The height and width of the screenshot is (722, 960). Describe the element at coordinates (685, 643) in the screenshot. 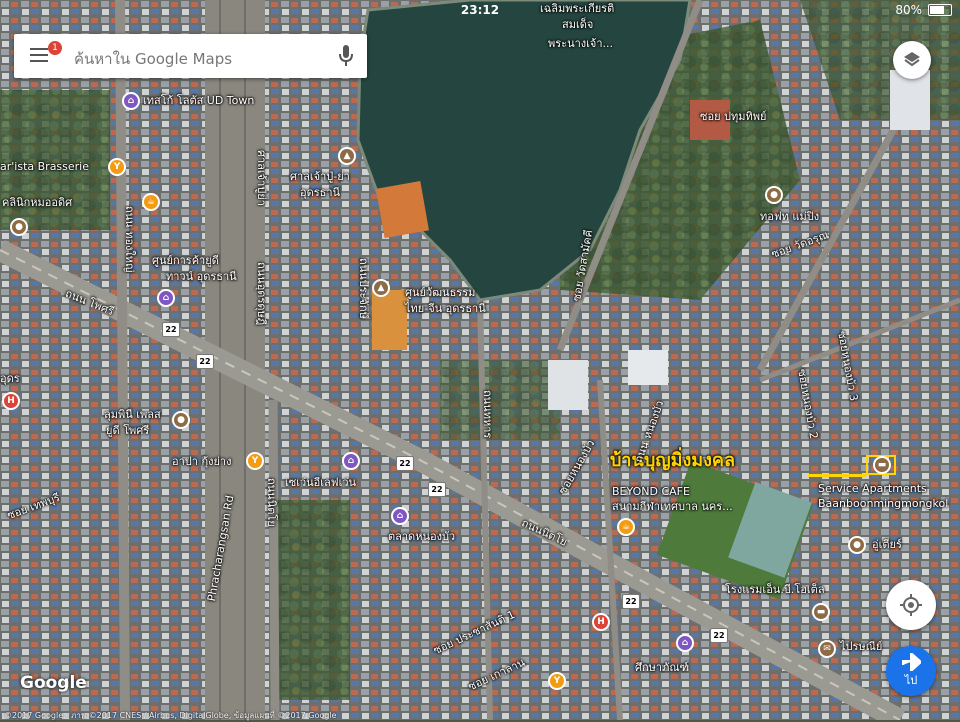

I see `bookstore-icon: ⌂` at that location.